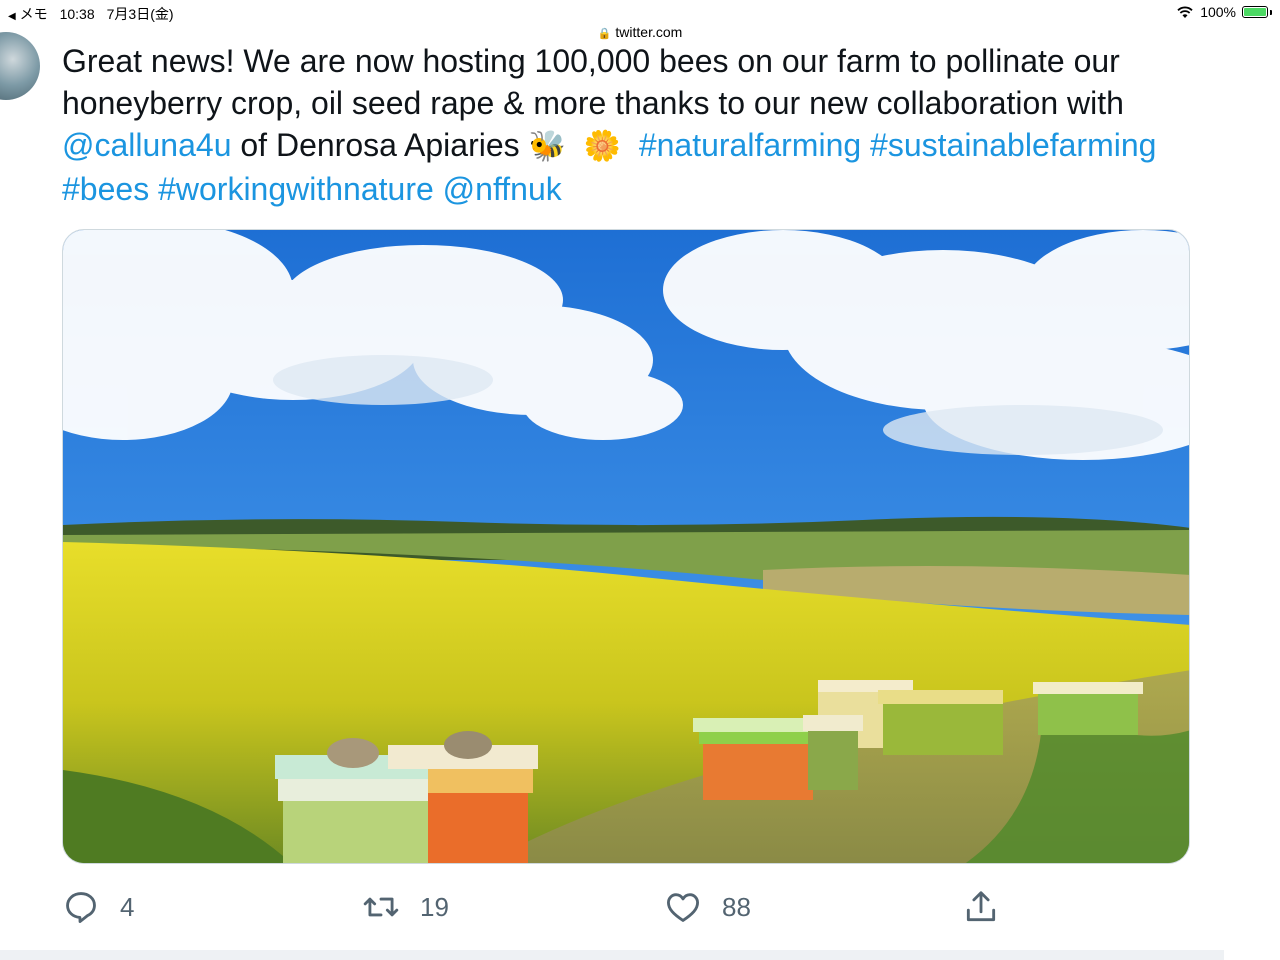 This screenshot has width=1280, height=960. What do you see at coordinates (1218, 12) in the screenshot?
I see `battery-percent: 100%` at bounding box center [1218, 12].